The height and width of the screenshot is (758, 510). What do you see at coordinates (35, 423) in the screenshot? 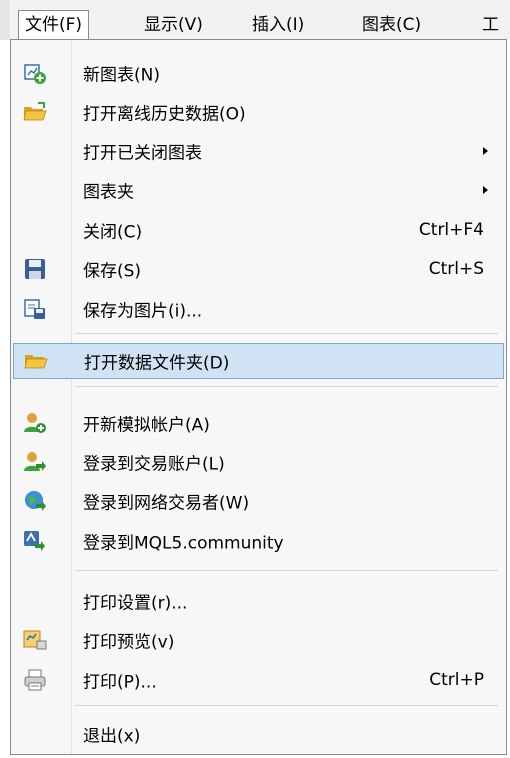
I see `new-account-icon` at bounding box center [35, 423].